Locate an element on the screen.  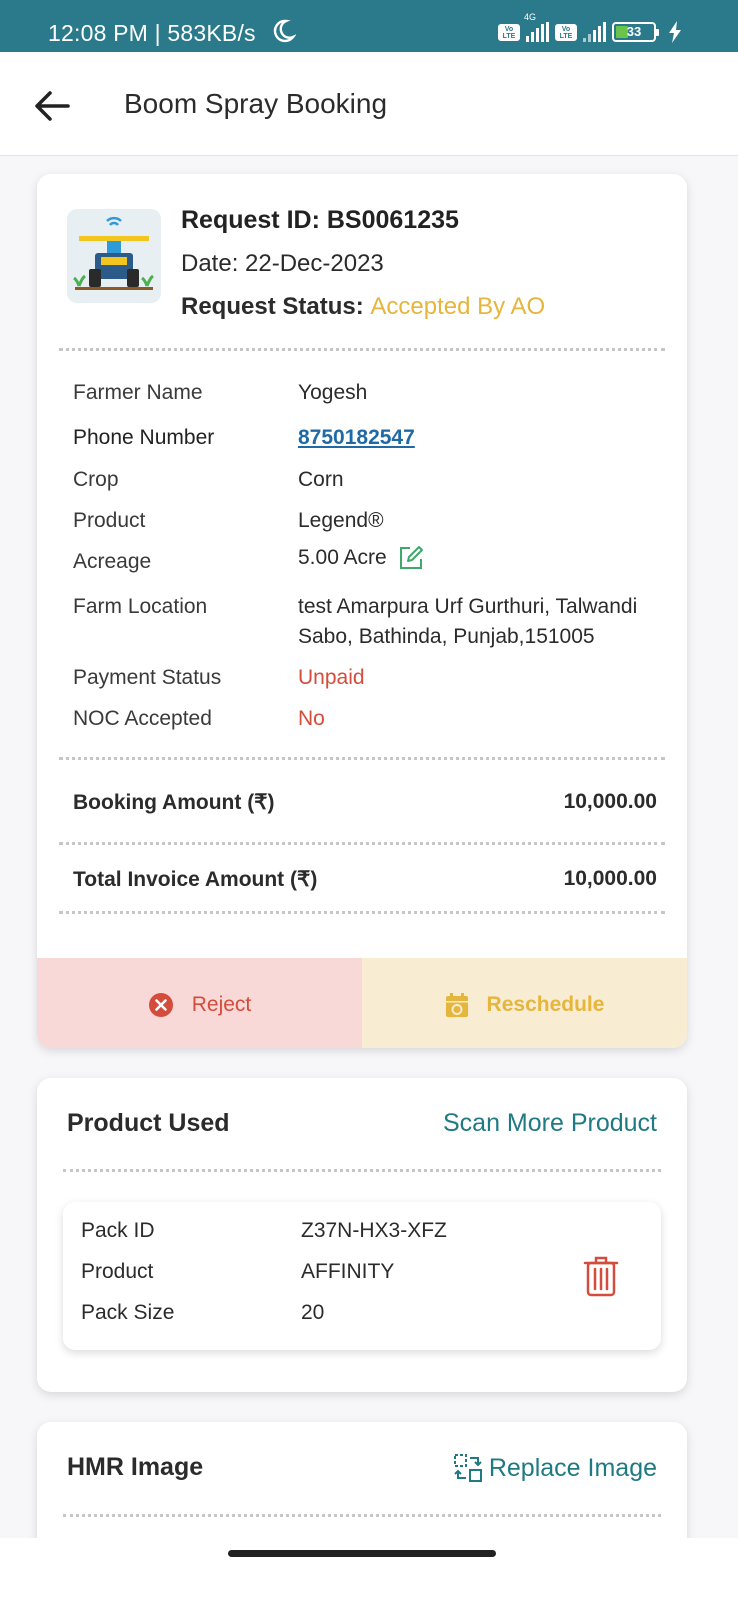
phone-number-label: Phone Number is located at coordinates (144, 437).